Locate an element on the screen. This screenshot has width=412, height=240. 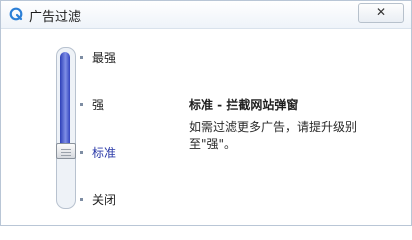
filter-level-slider is located at coordinates (66, 128).